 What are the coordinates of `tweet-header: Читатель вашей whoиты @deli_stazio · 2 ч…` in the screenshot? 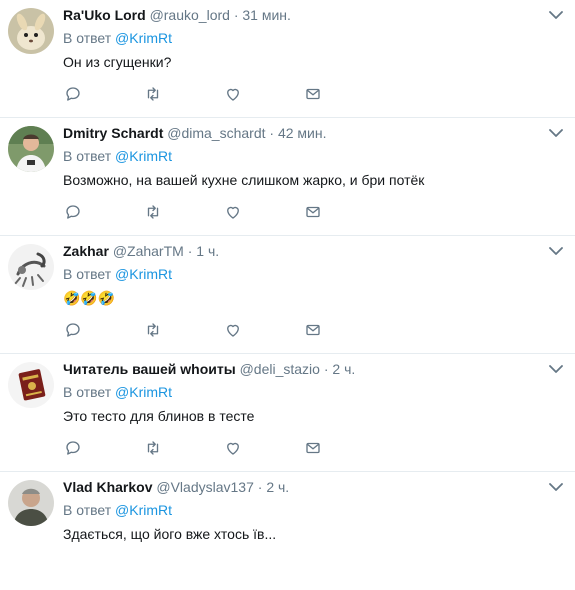 It's located at (209, 369).